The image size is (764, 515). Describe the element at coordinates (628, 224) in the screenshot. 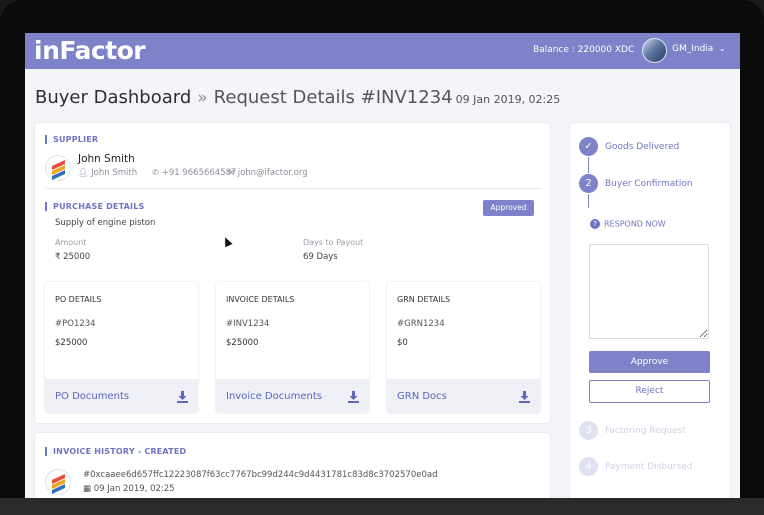

I see `respond-now-label: ? RESPOND NOW` at that location.